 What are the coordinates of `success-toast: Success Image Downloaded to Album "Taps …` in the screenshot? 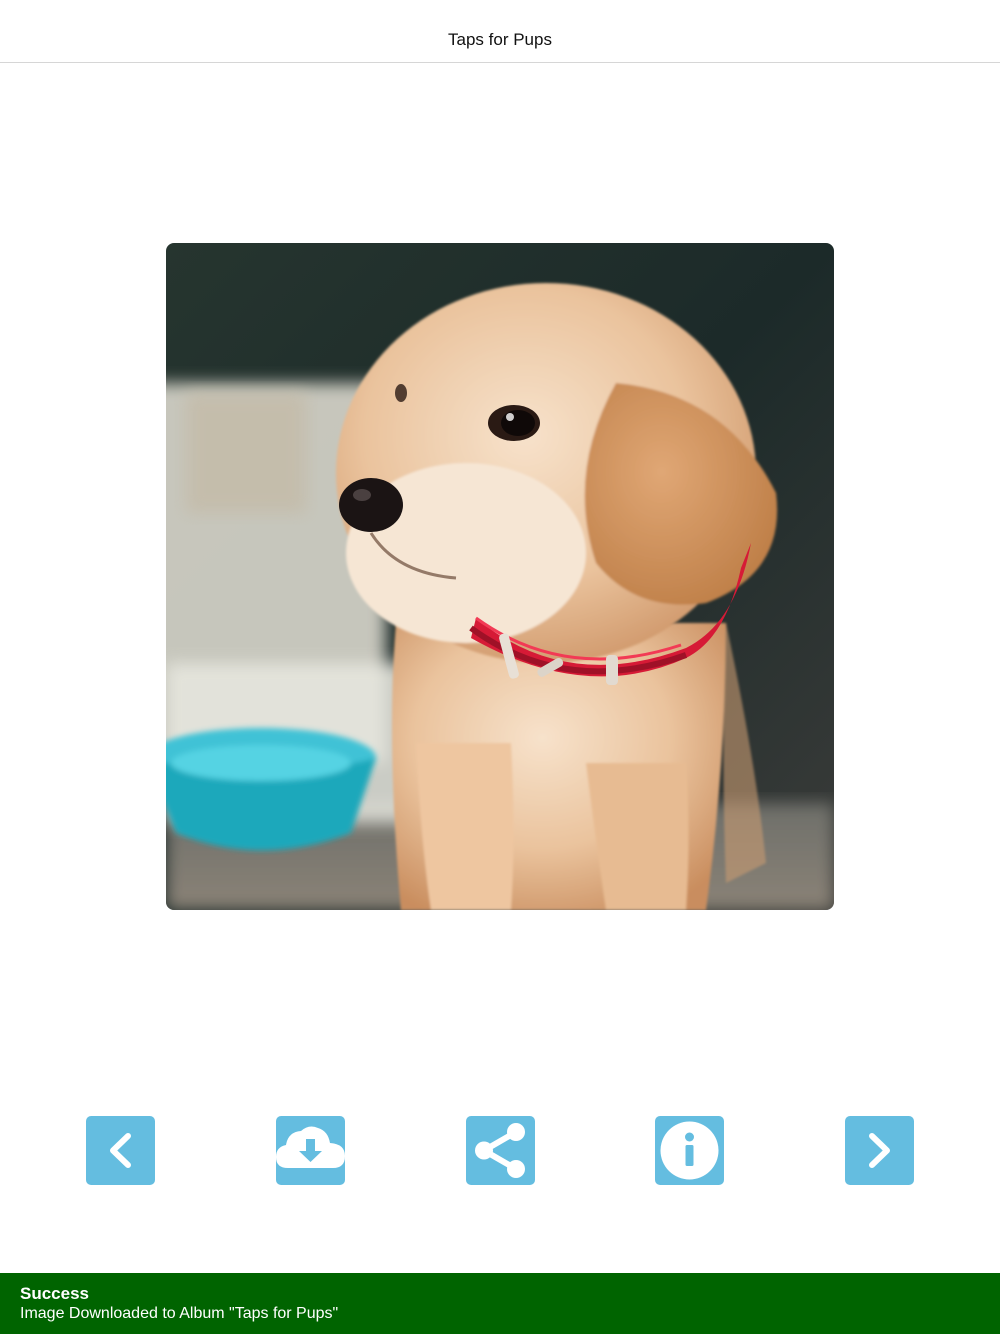 It's located at (500, 1303).